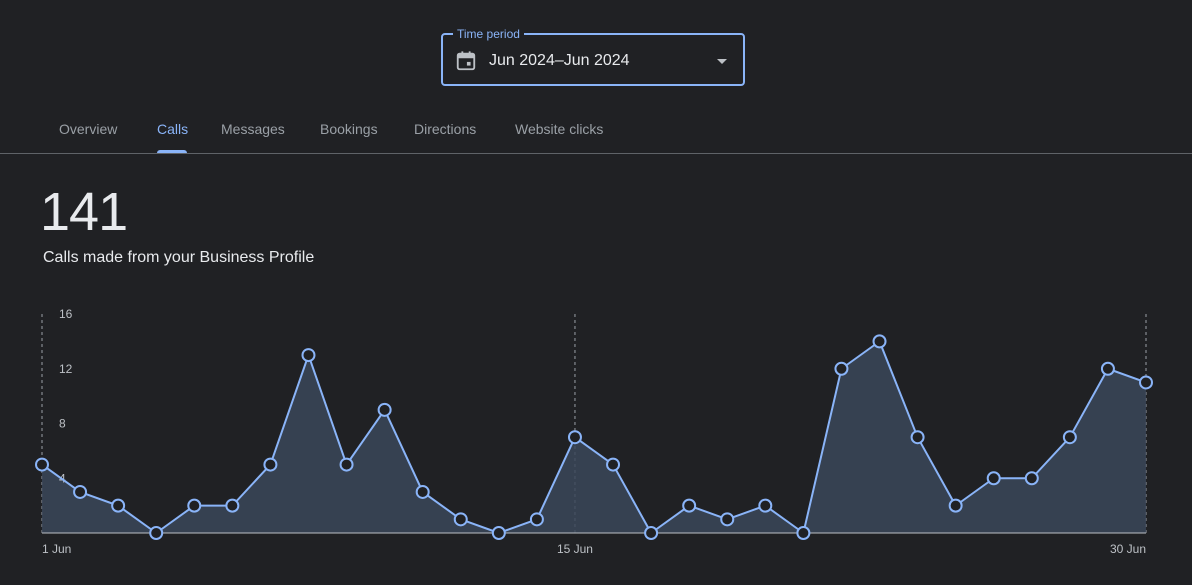  What do you see at coordinates (349, 129) in the screenshot?
I see `tab-bookings: Bookings` at bounding box center [349, 129].